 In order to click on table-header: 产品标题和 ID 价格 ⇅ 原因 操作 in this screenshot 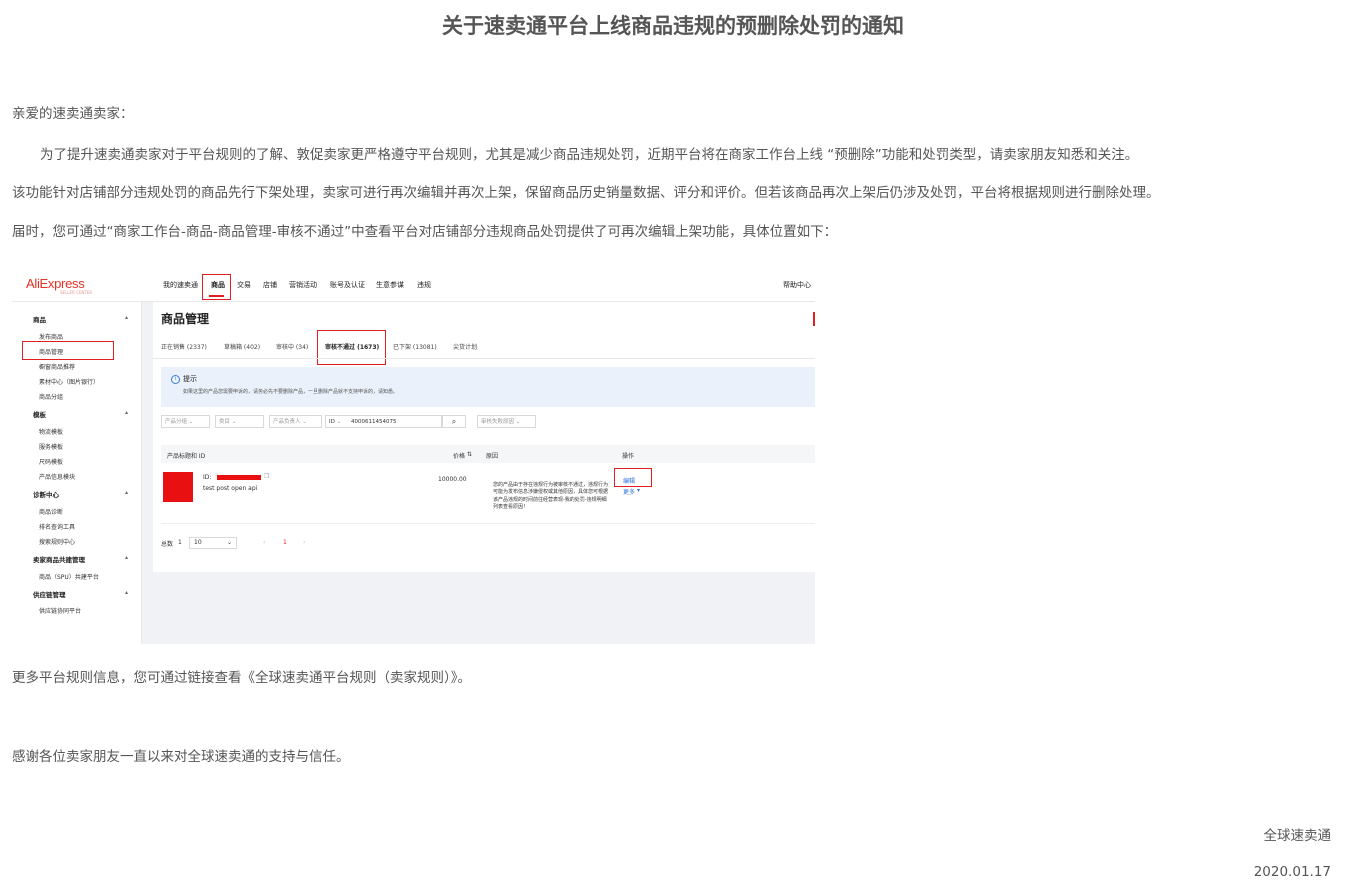, I will do `click(488, 454)`.